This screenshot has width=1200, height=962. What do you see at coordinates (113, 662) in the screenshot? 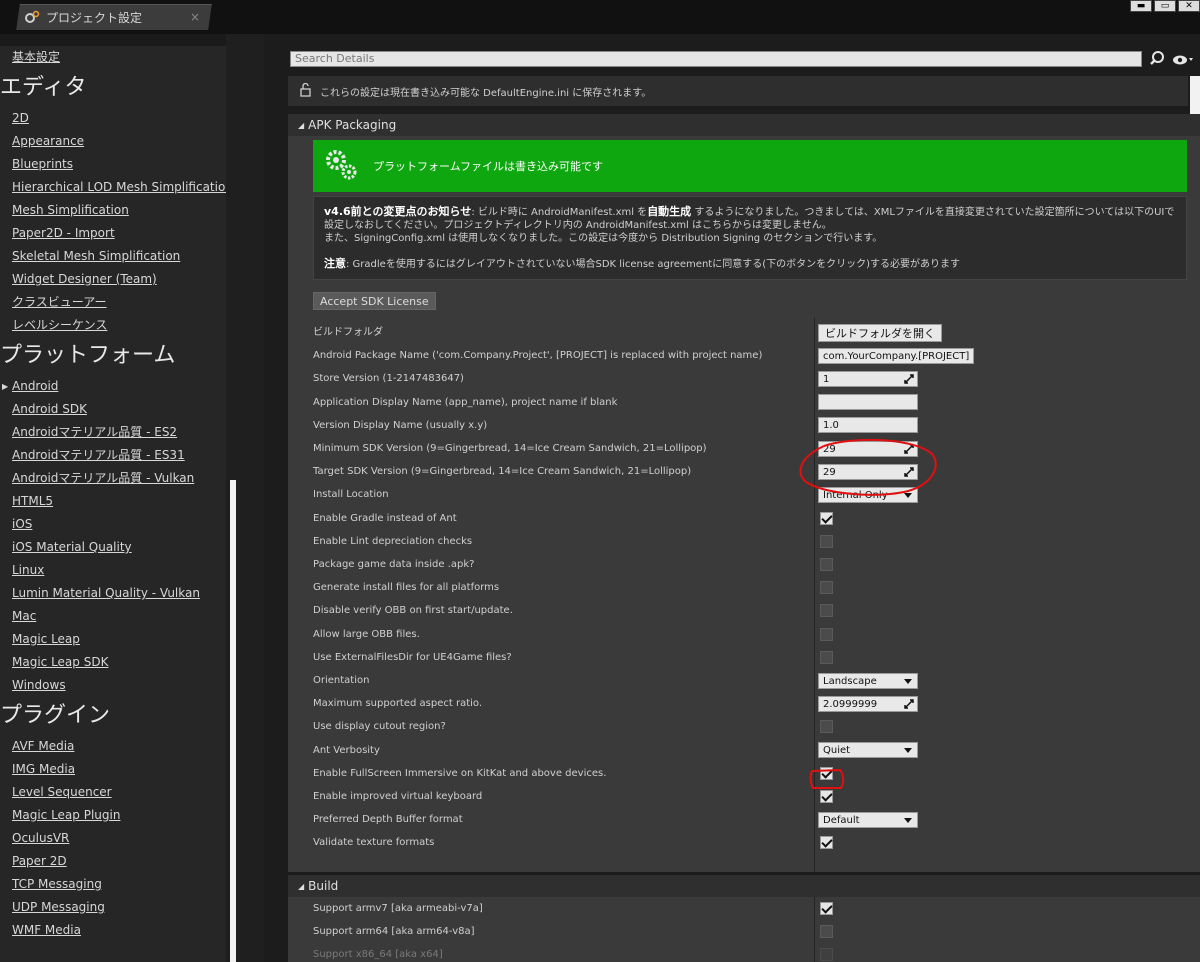
I see `sidebar-item: Magic Leap SDK` at bounding box center [113, 662].